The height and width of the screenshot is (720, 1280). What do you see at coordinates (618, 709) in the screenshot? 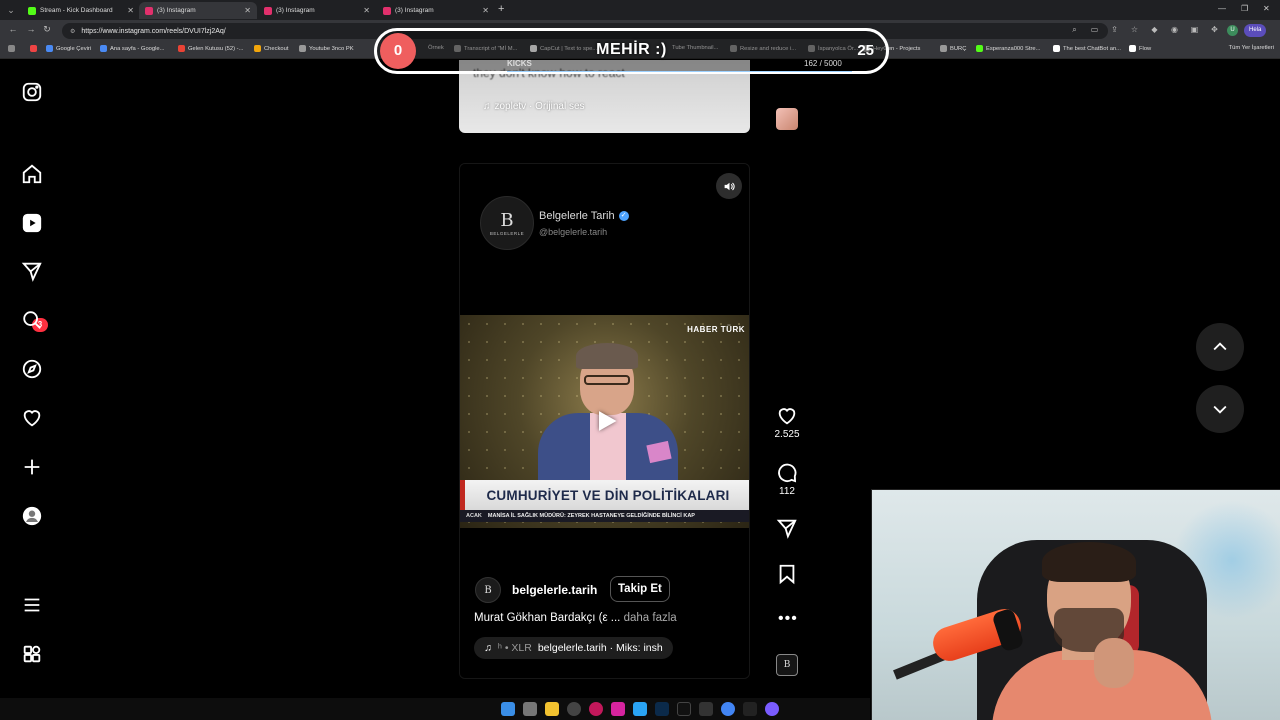
I see `instagram-app-icon` at bounding box center [618, 709].